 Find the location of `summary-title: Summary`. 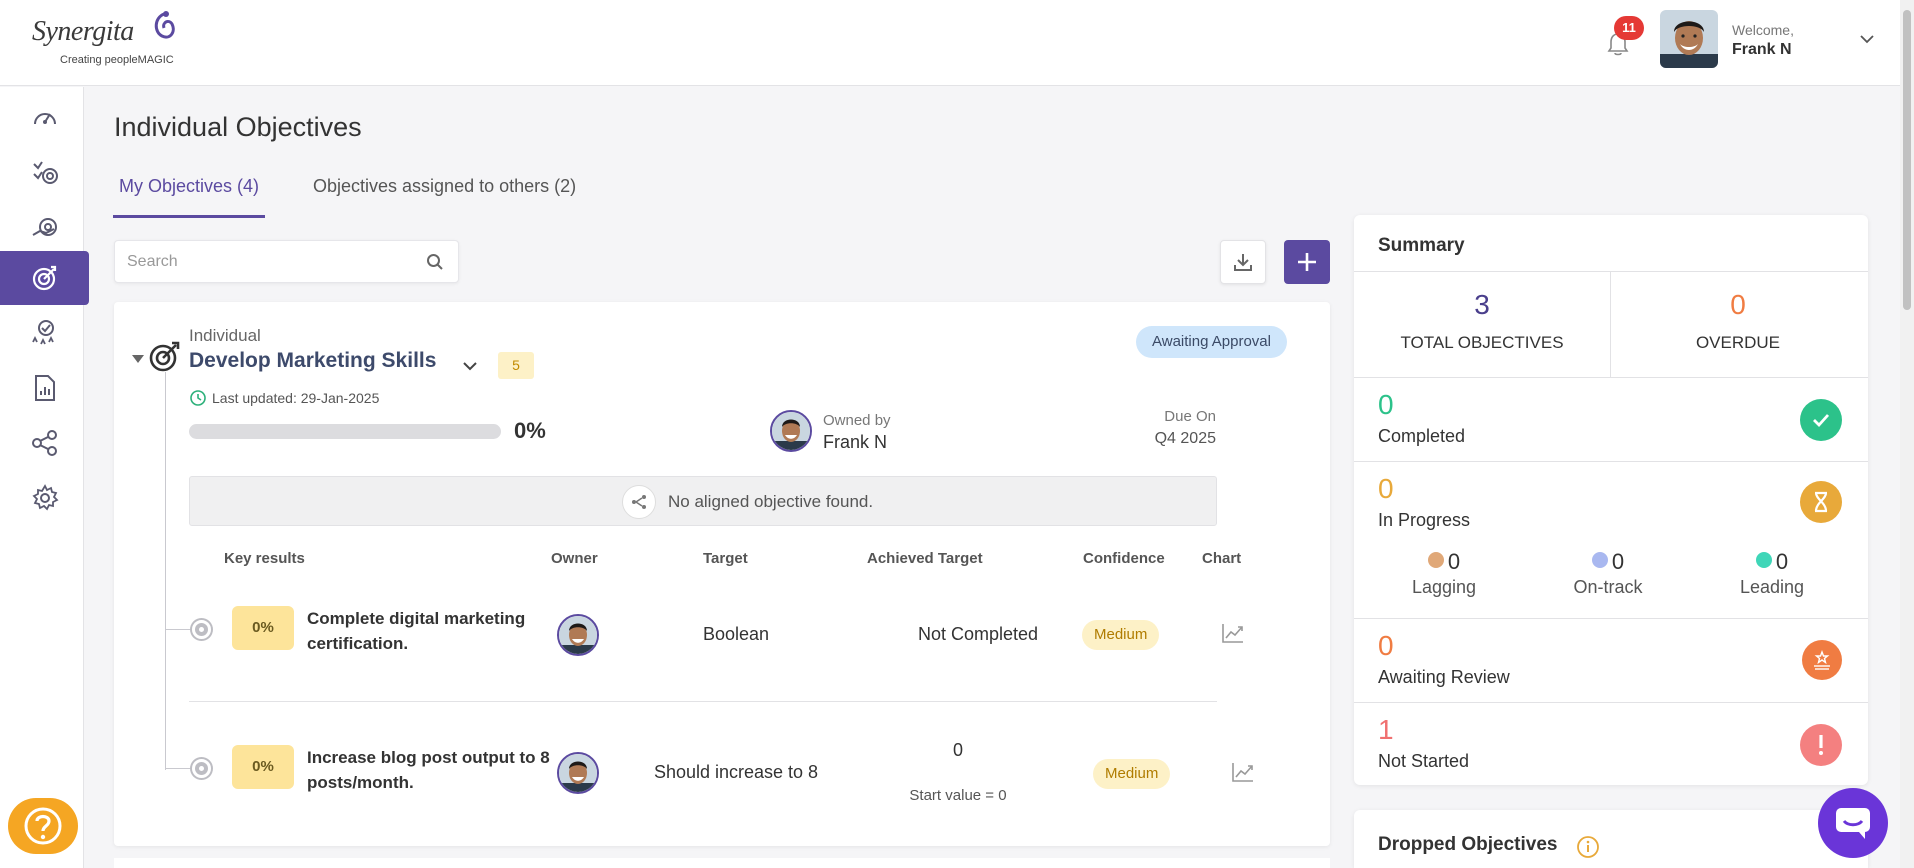

summary-title: Summary is located at coordinates (1421, 245).